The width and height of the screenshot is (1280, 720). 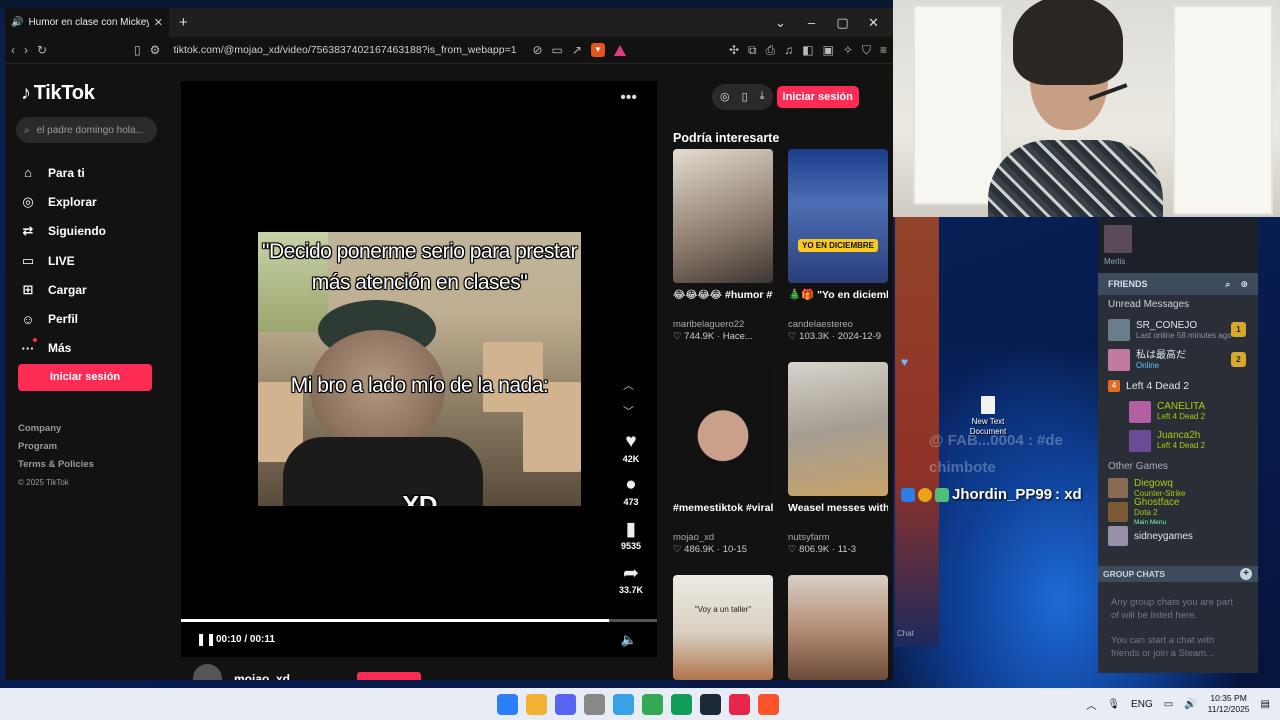 I want to click on like-button: ♥ 42K, so click(x=631, y=447).